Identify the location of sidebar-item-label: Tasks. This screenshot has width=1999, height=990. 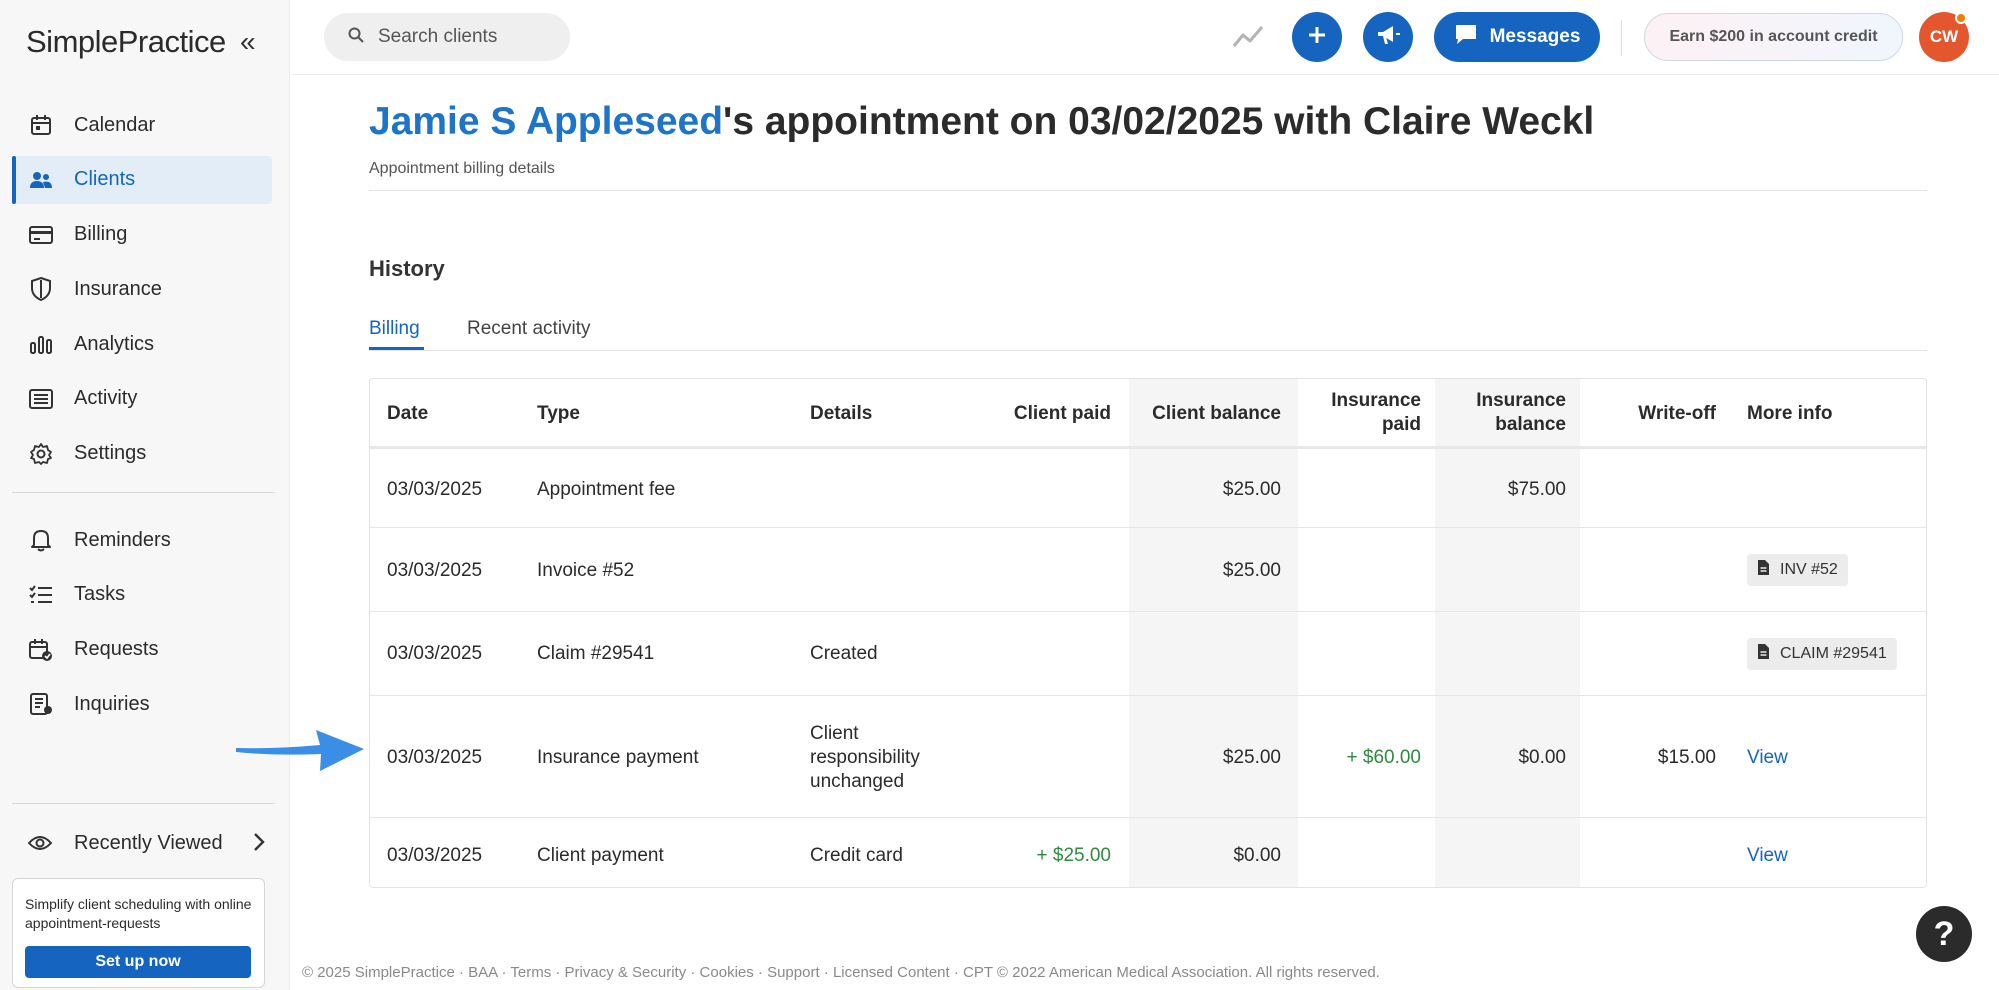
(100, 594).